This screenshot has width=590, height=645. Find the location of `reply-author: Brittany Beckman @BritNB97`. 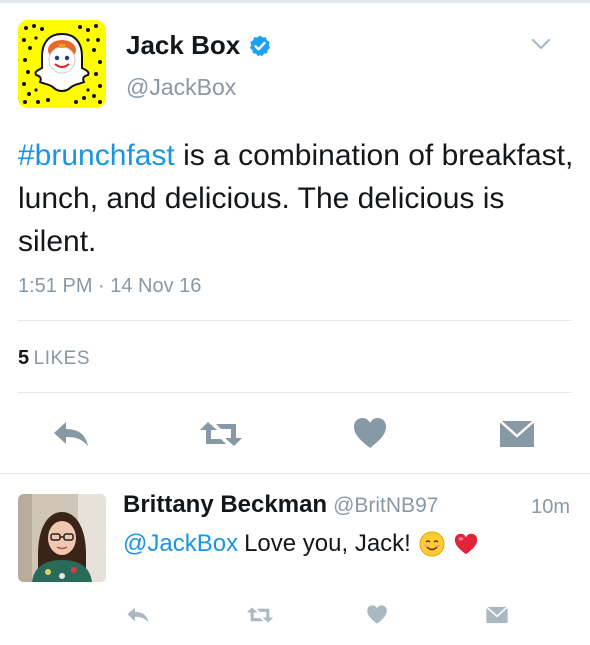

reply-author: Brittany Beckman @BritNB97 is located at coordinates (280, 505).